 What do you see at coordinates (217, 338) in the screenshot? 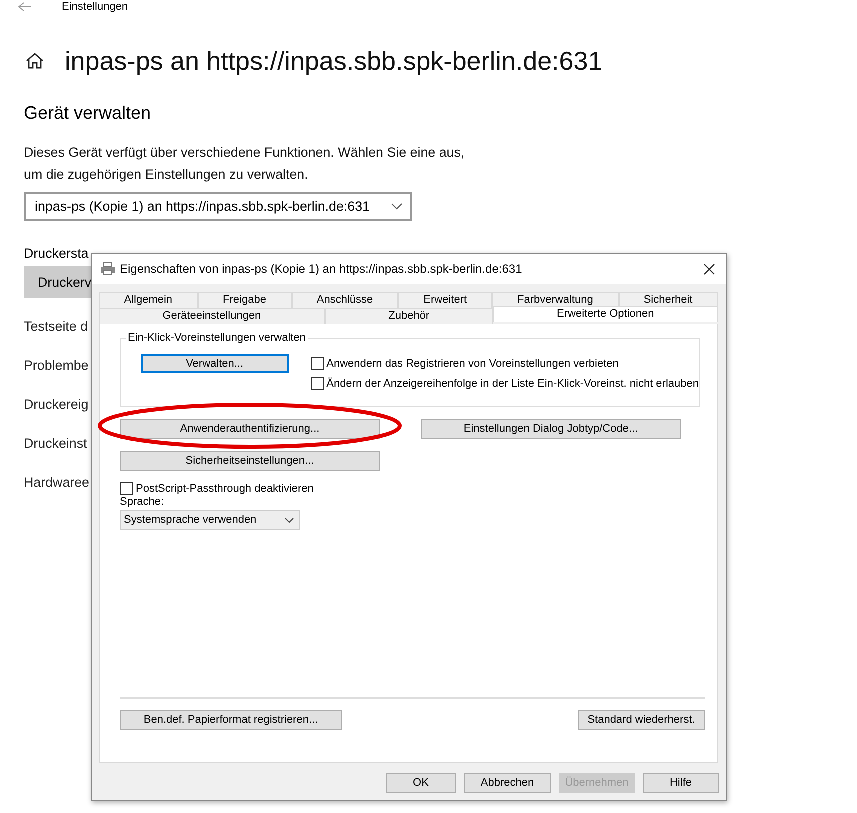
I see `group-title: Ein-Klick-Voreinstellungen verwalten` at bounding box center [217, 338].